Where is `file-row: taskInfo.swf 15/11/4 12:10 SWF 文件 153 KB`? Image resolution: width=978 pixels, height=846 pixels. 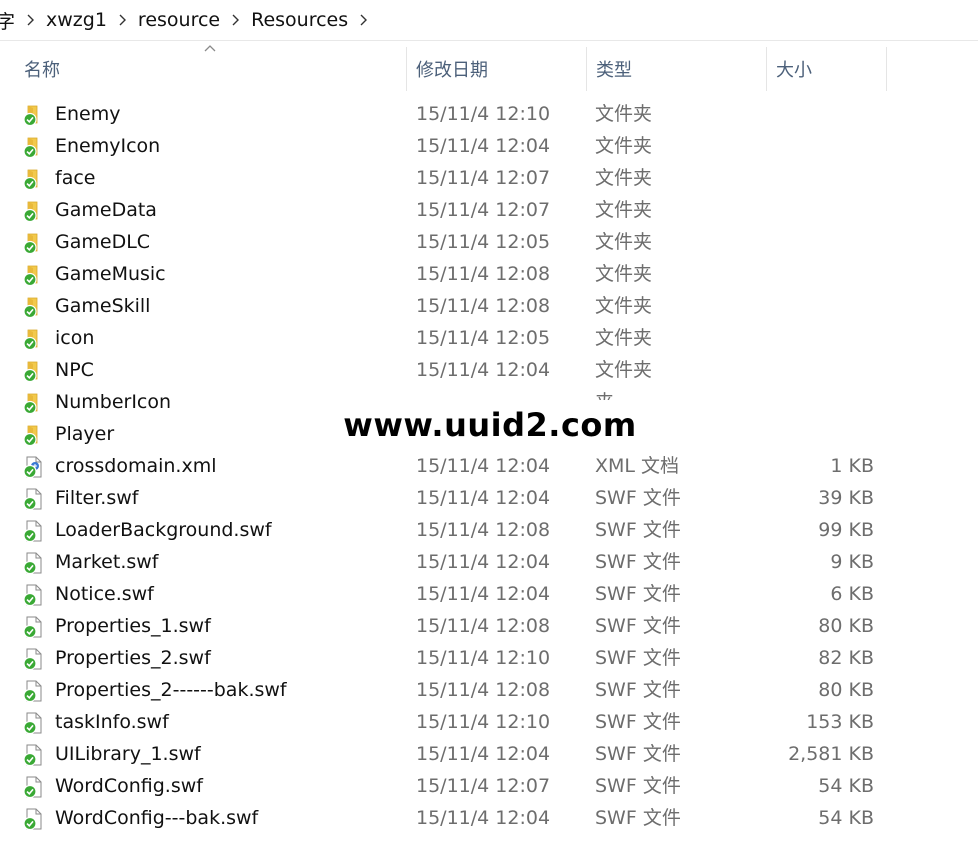
file-row: taskInfo.swf 15/11/4 12:10 SWF 文件 153 KB is located at coordinates (489, 722).